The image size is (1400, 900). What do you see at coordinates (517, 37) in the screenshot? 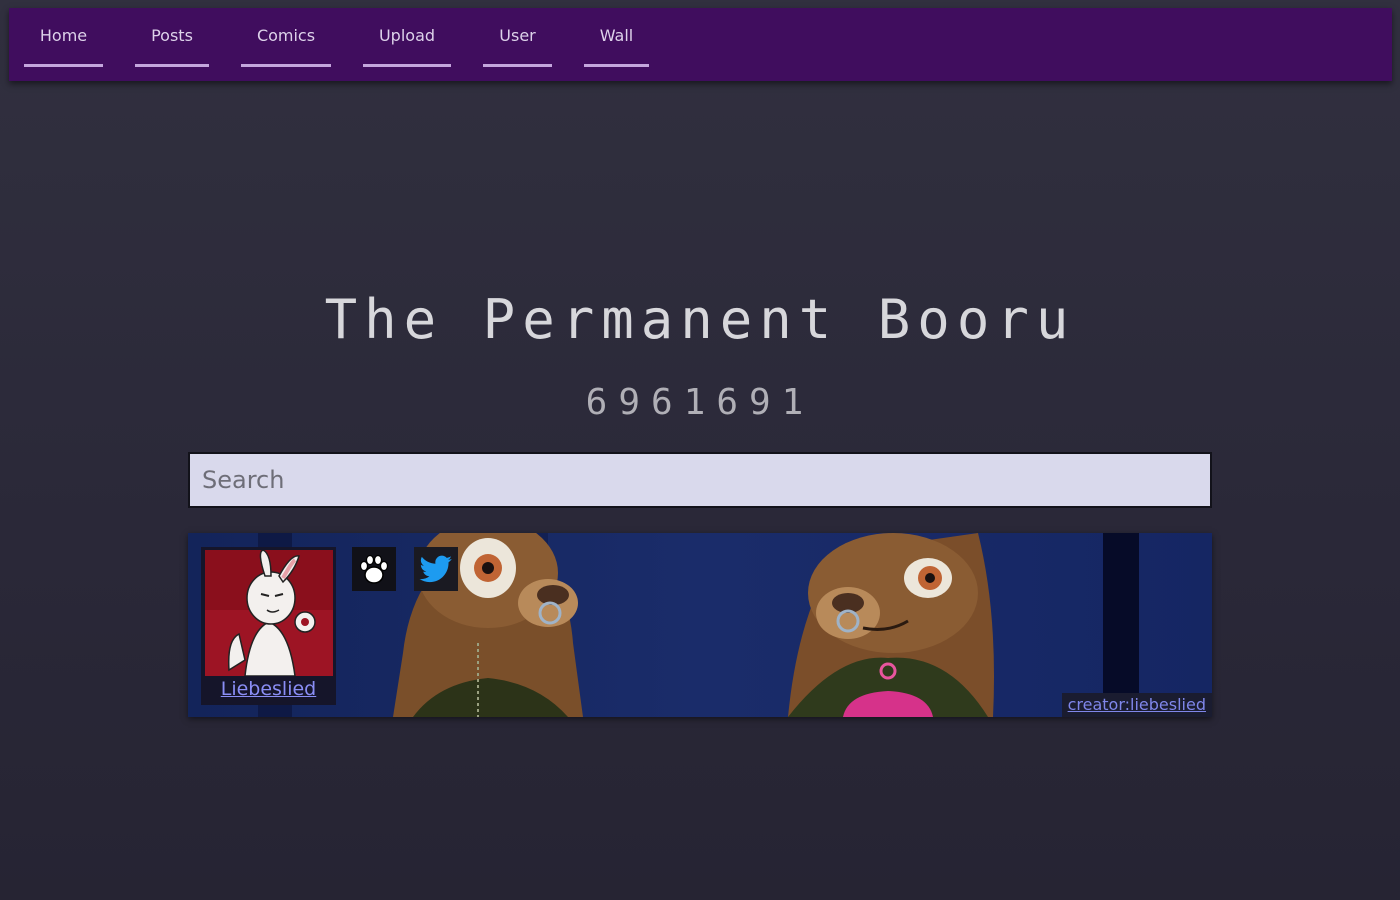
I see `nav-user: User` at bounding box center [517, 37].